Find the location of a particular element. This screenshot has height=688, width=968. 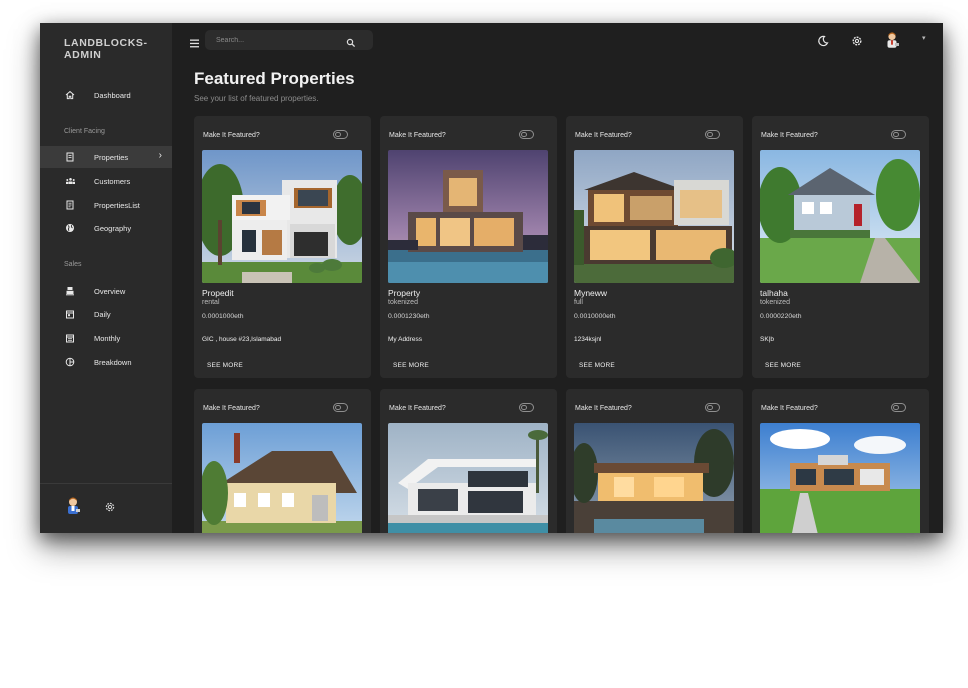

sidebar-item-monthly: Monthly is located at coordinates (106, 338).